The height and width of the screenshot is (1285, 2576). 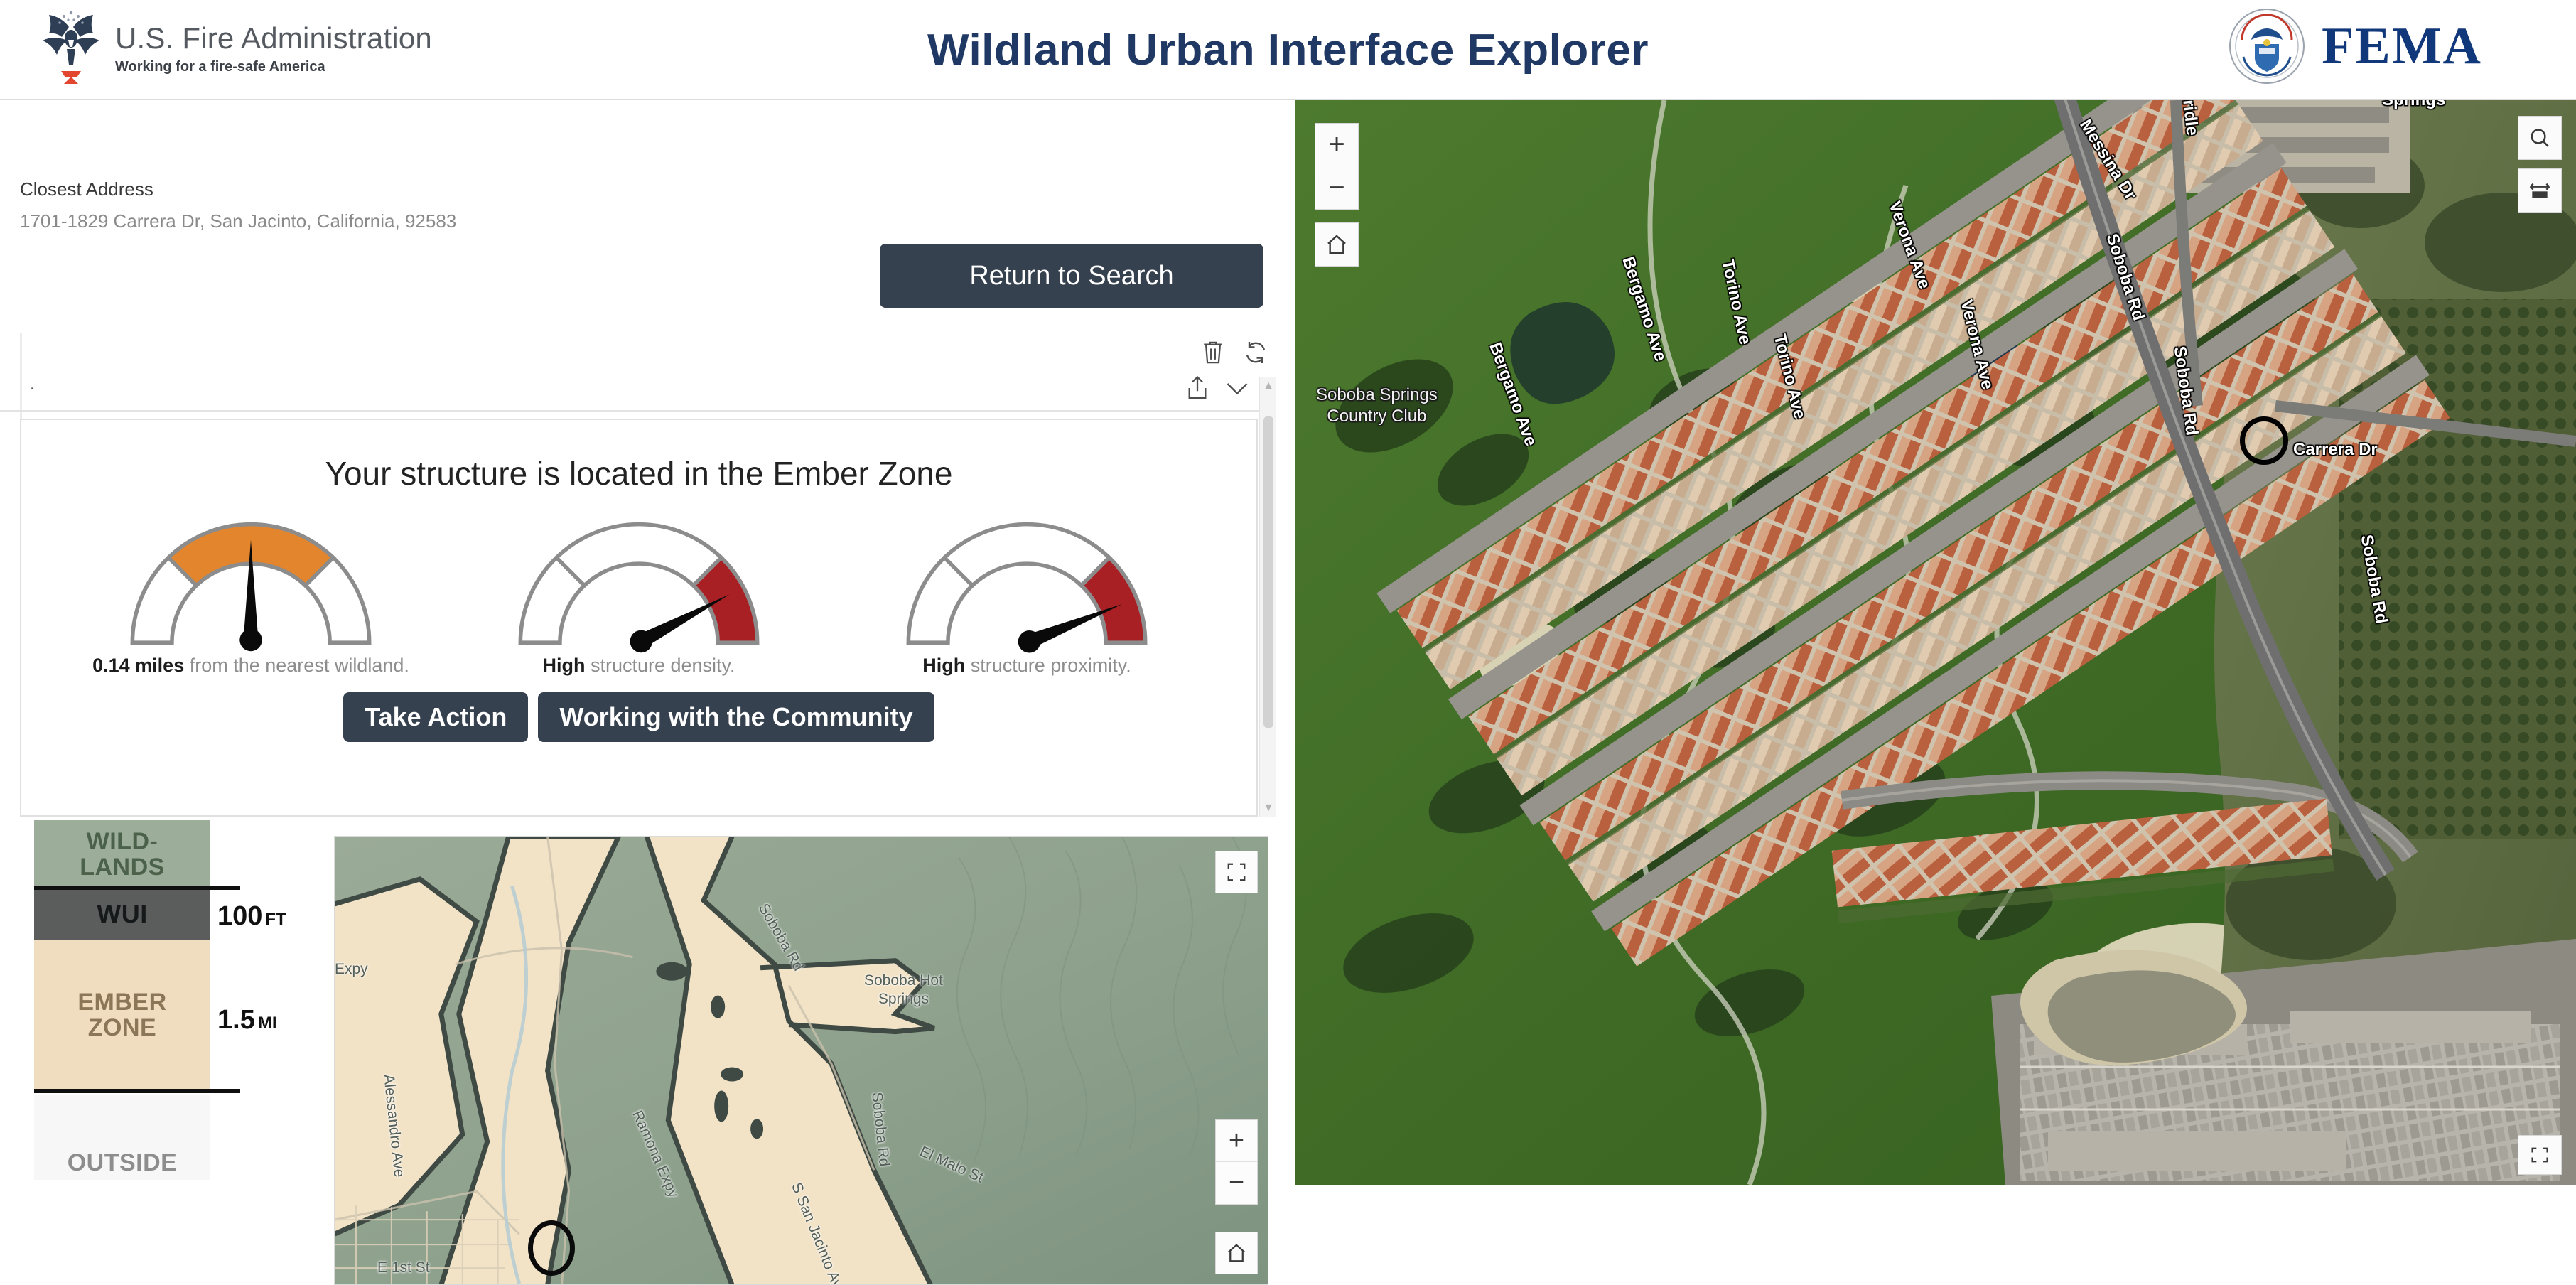 I want to click on legend-measure-unit: FT, so click(x=276, y=919).